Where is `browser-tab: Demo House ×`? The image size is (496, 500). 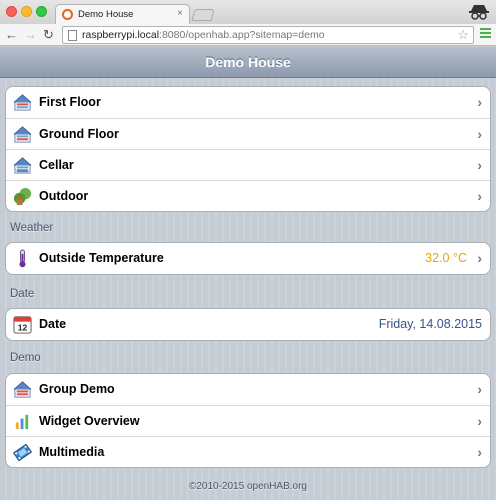
browser-tab: Demo House × is located at coordinates (122, 14).